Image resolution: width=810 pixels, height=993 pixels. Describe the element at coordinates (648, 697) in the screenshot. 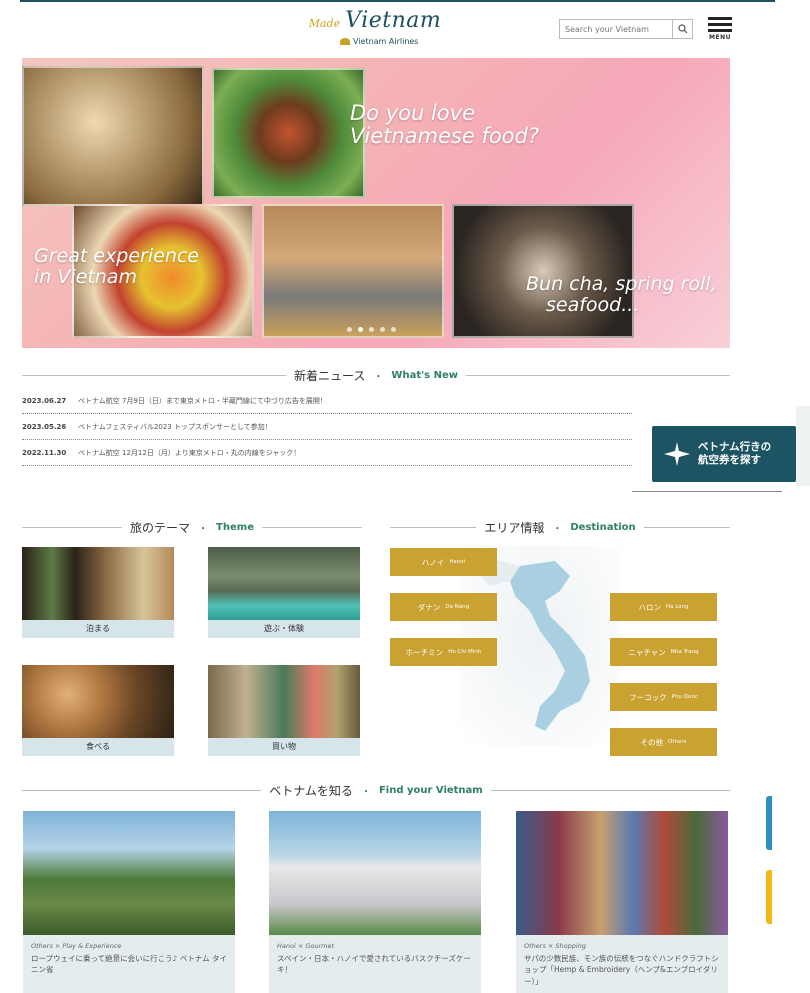

I see `dest-label-jp: フーコック` at that location.